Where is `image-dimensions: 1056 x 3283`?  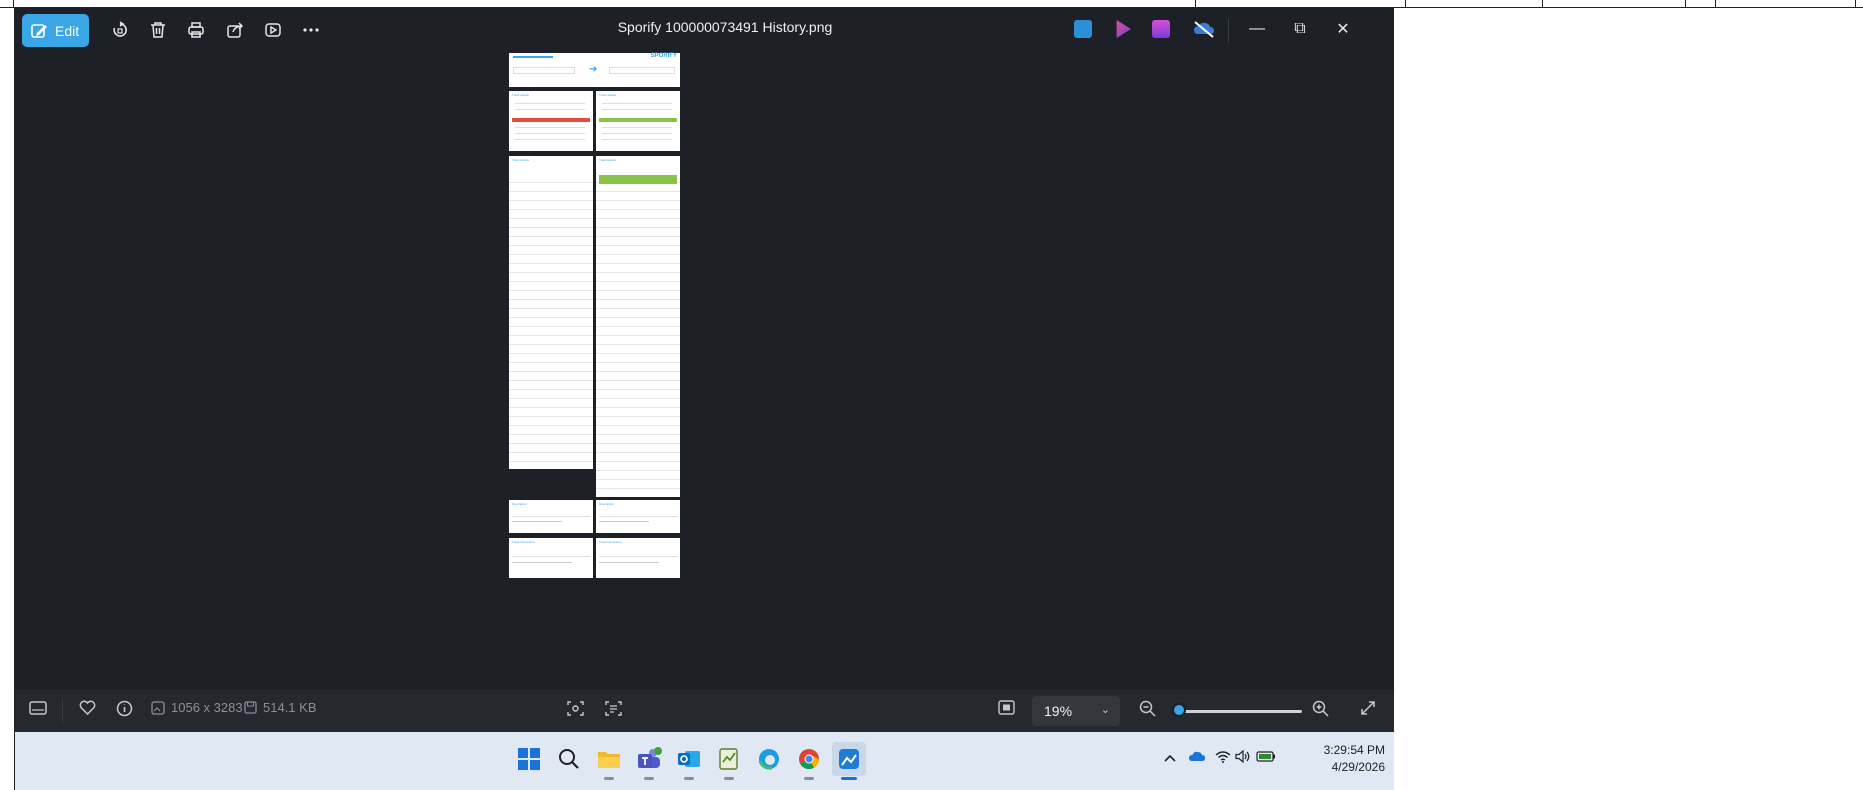 image-dimensions: 1056 x 3283 is located at coordinates (197, 707).